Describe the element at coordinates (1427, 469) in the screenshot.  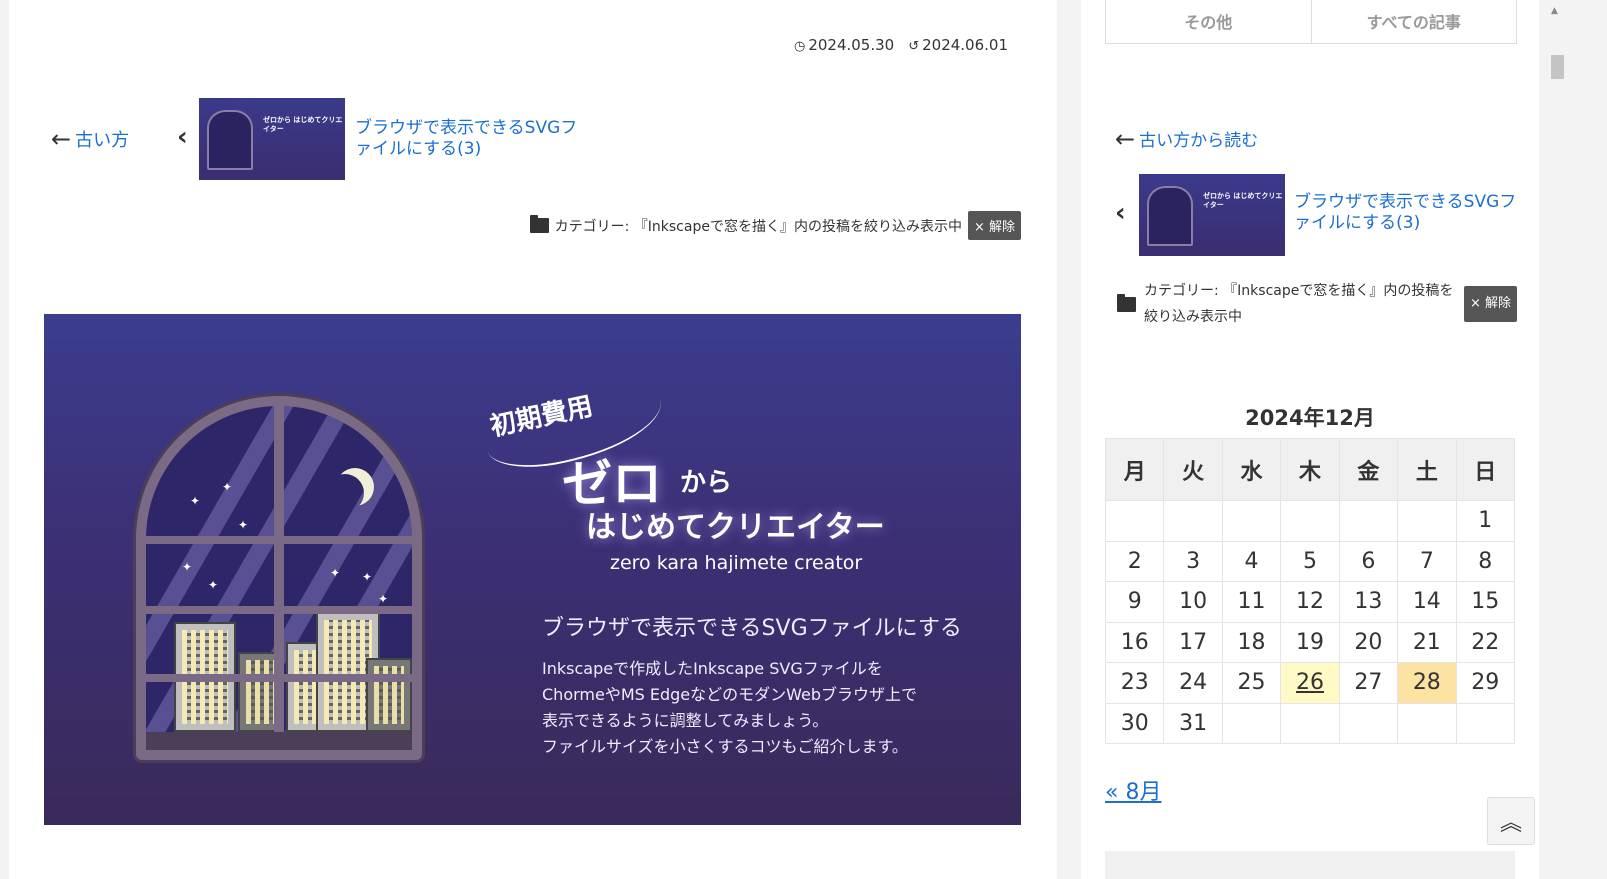
I see `calendar-weekday: 土` at that location.